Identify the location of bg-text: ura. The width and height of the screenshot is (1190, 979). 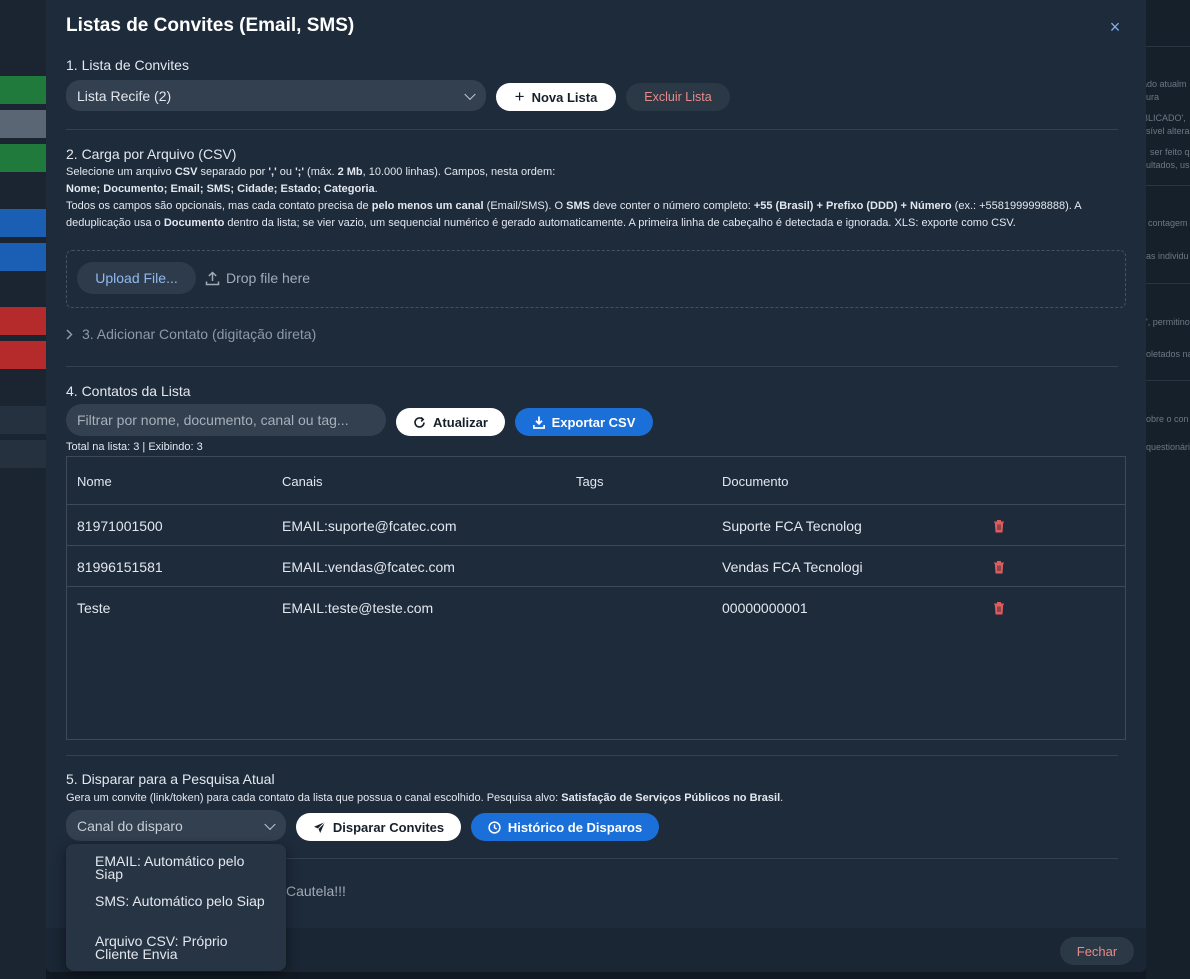
(1153, 97).